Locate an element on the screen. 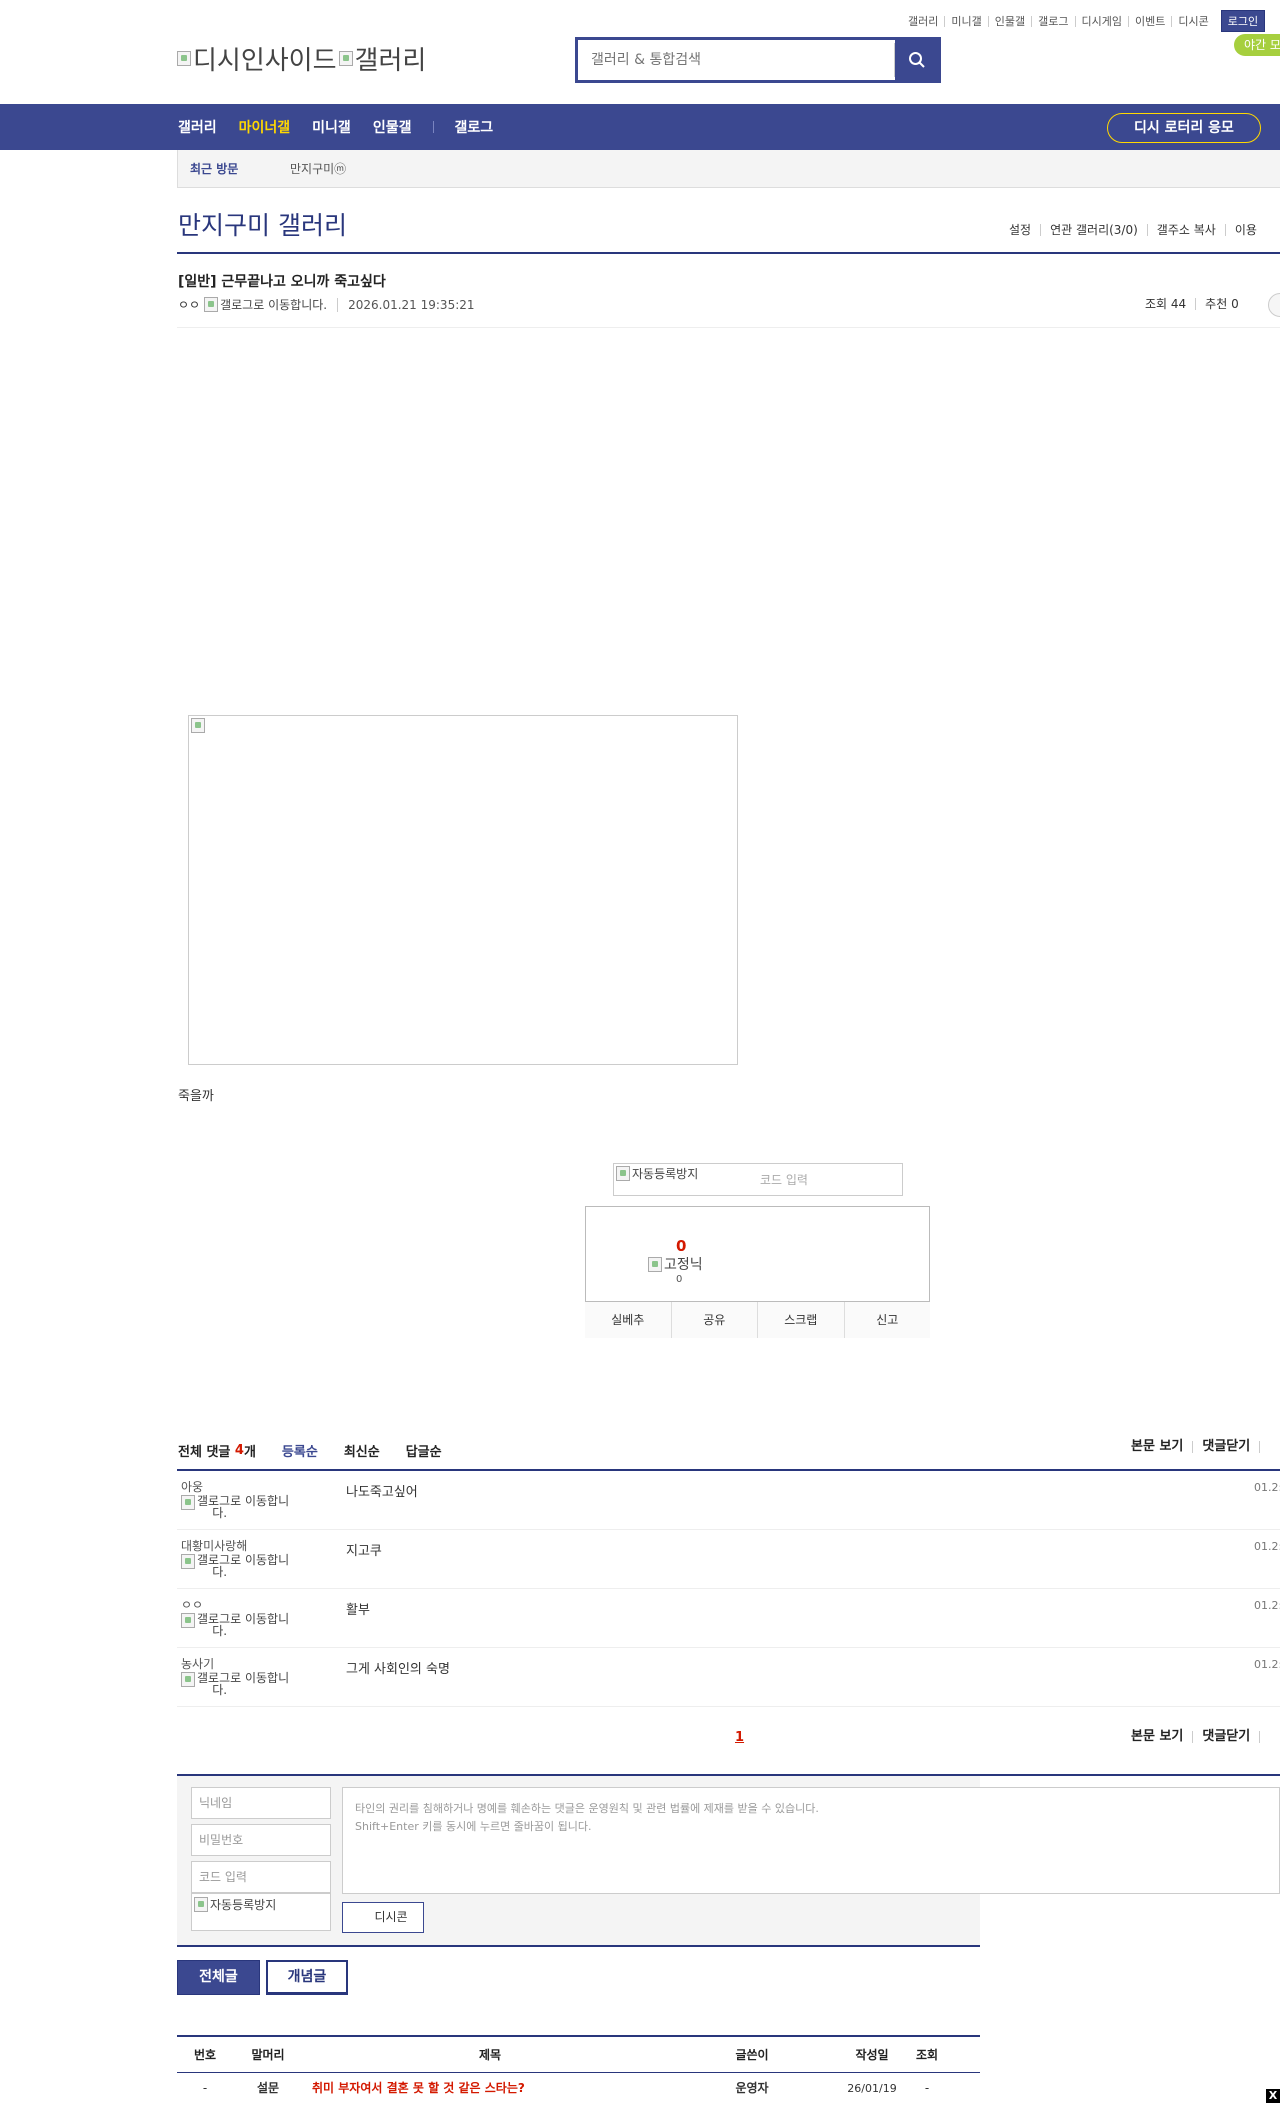 Image resolution: width=1280 pixels, height=2103 pixels. comment-unit: 개 is located at coordinates (249, 1452).